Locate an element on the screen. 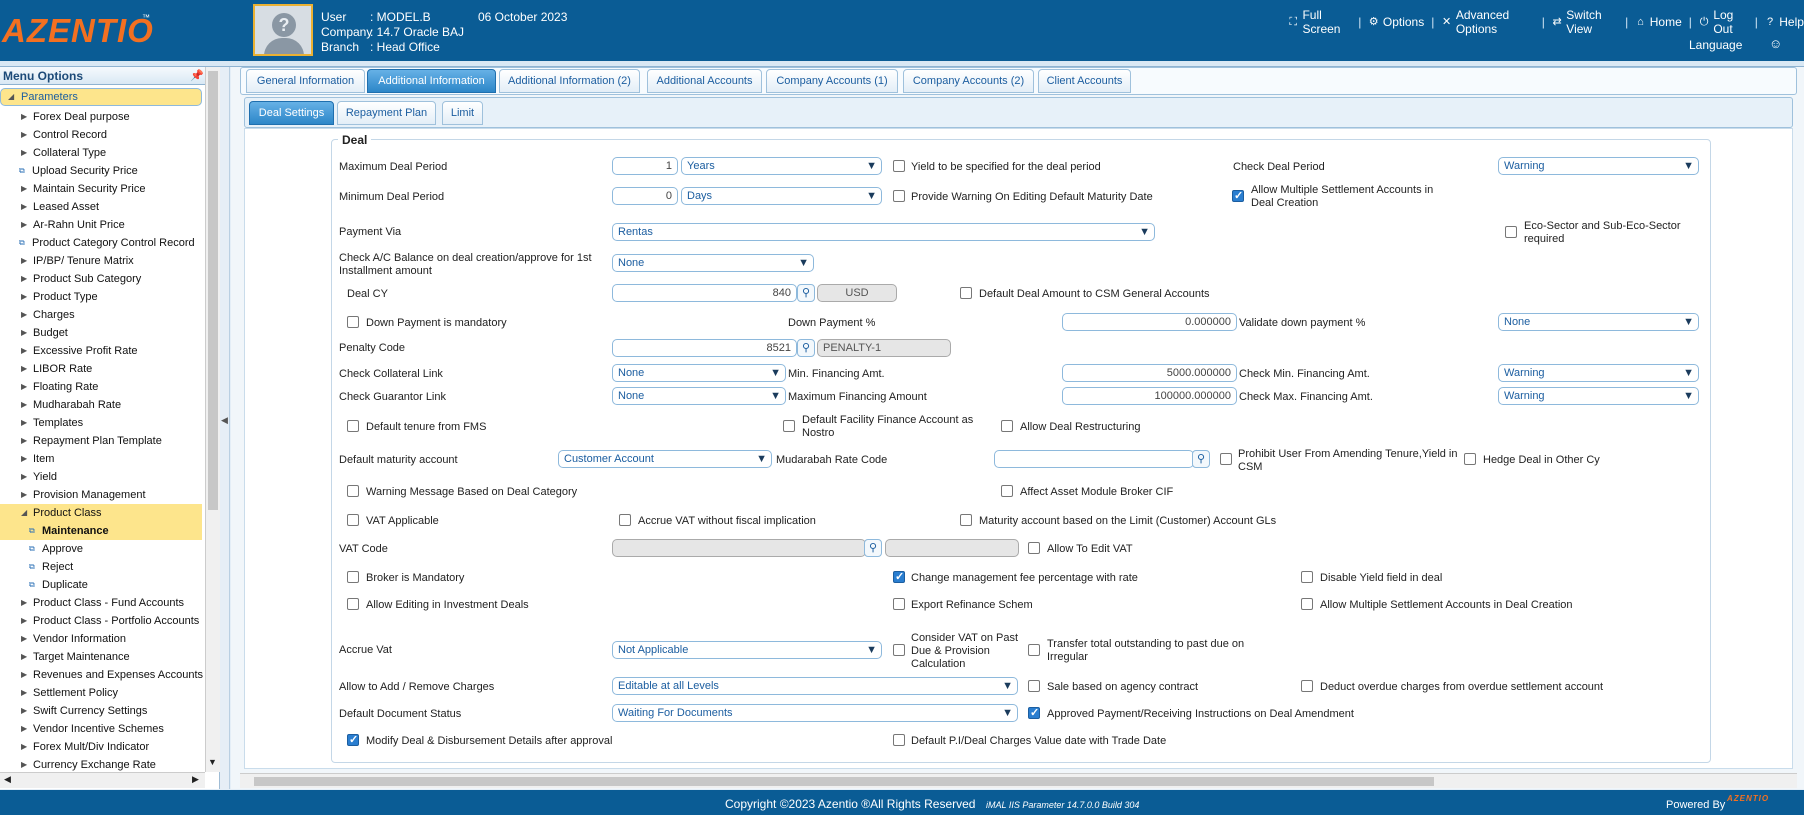  default-deal-amount-checkbox is located at coordinates (966, 293).